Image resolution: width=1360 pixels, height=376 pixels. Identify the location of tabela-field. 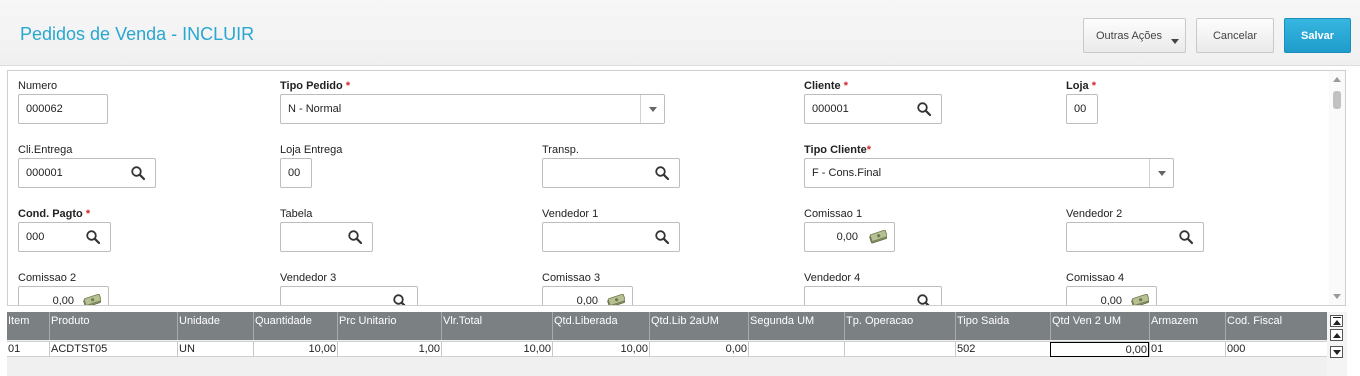
(326, 237).